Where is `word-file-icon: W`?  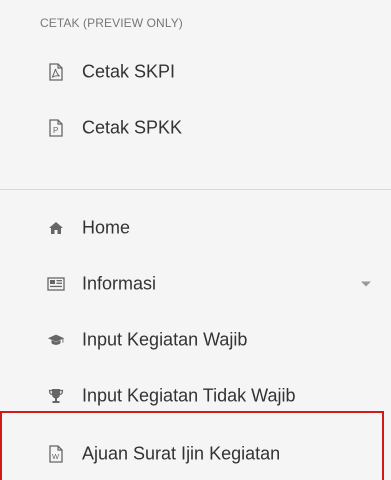
word-file-icon: W is located at coordinates (56, 454).